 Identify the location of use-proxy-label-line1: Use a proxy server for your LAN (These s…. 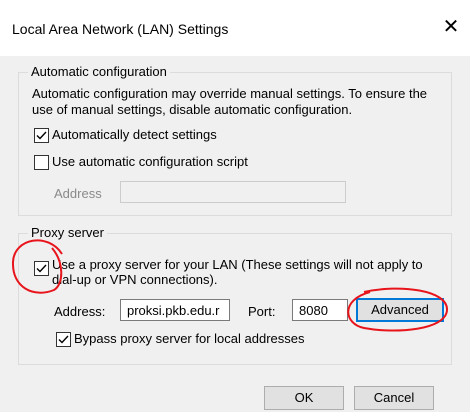
(237, 264).